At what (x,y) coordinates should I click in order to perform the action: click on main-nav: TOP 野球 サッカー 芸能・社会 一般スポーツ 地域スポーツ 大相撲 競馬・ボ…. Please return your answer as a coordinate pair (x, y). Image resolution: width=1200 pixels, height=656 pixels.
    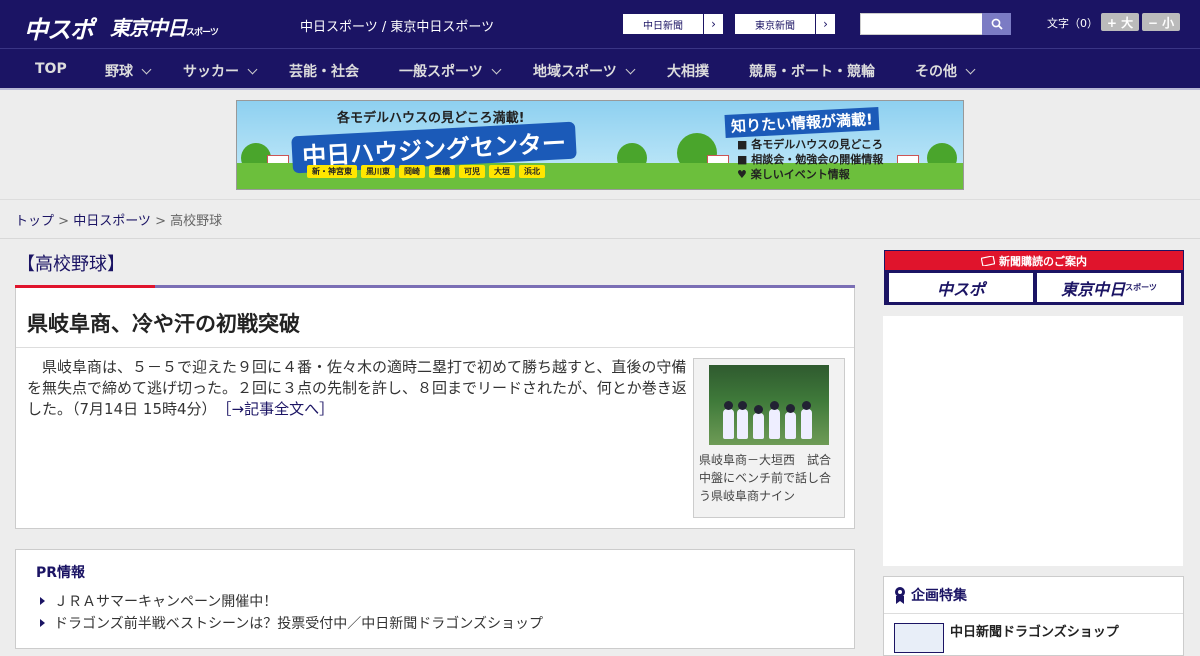
    Looking at the image, I should click on (600, 69).